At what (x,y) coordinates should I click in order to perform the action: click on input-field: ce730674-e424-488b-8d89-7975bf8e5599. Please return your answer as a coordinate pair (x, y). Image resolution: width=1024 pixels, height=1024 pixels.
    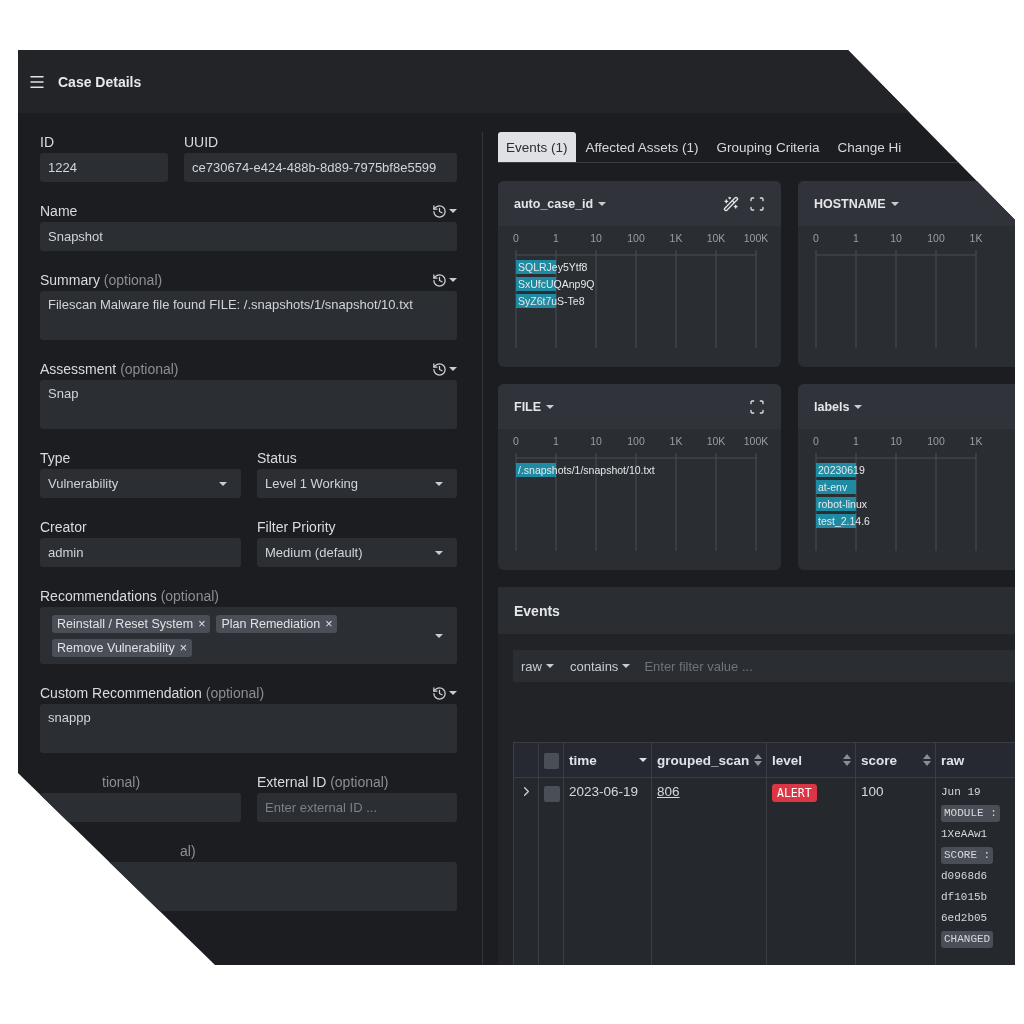
    Looking at the image, I should click on (320, 167).